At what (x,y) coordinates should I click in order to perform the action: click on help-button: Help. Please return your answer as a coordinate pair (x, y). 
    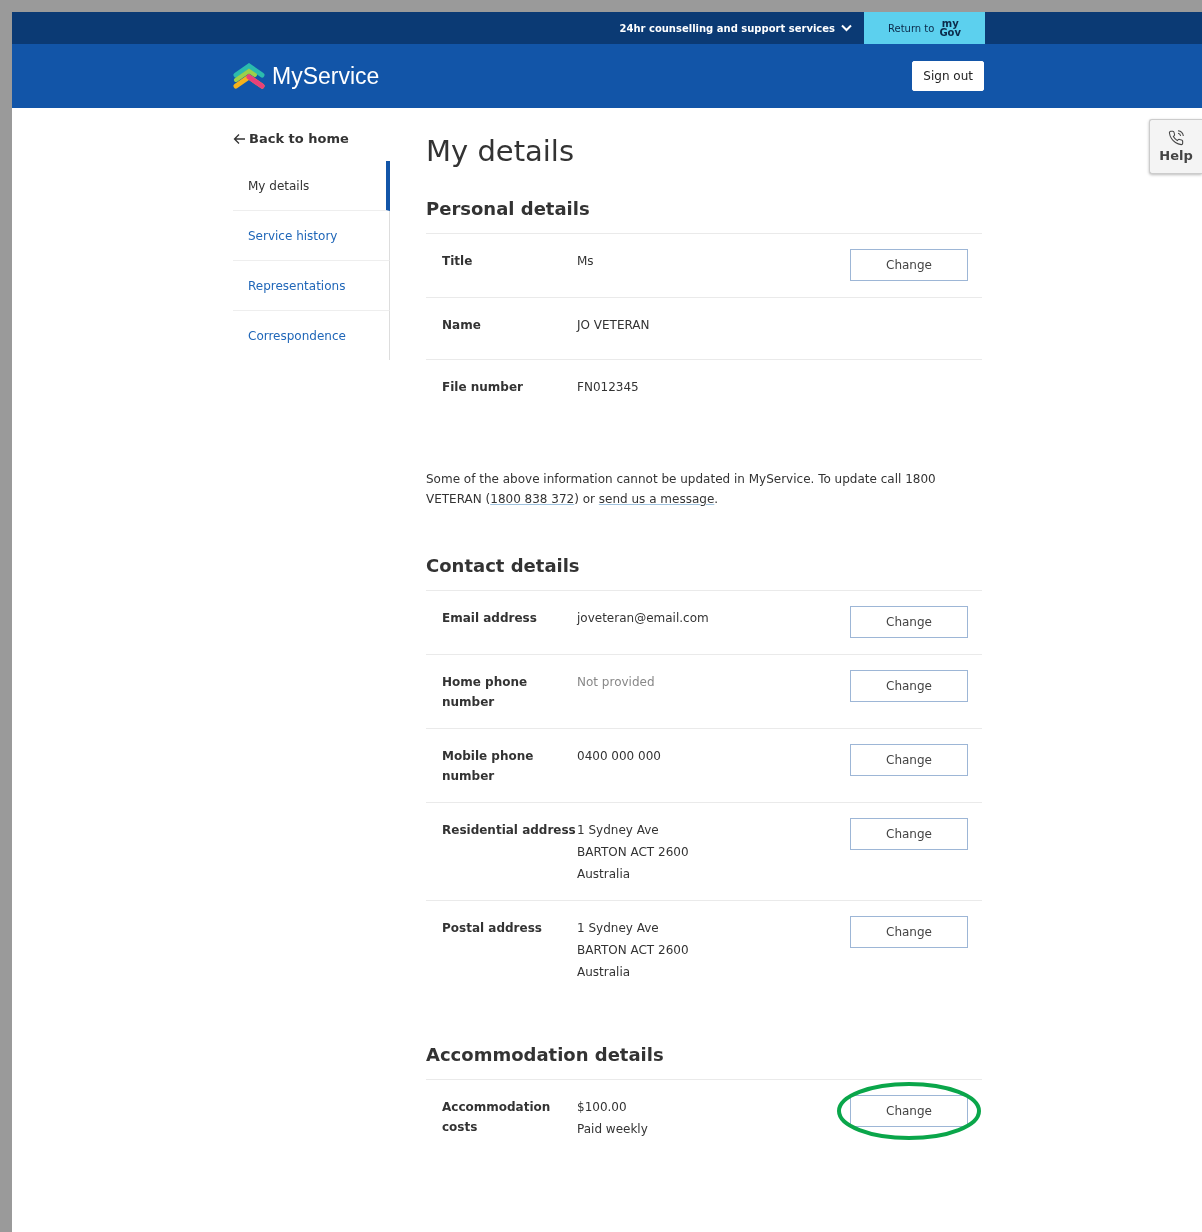
    Looking at the image, I should click on (1175, 146).